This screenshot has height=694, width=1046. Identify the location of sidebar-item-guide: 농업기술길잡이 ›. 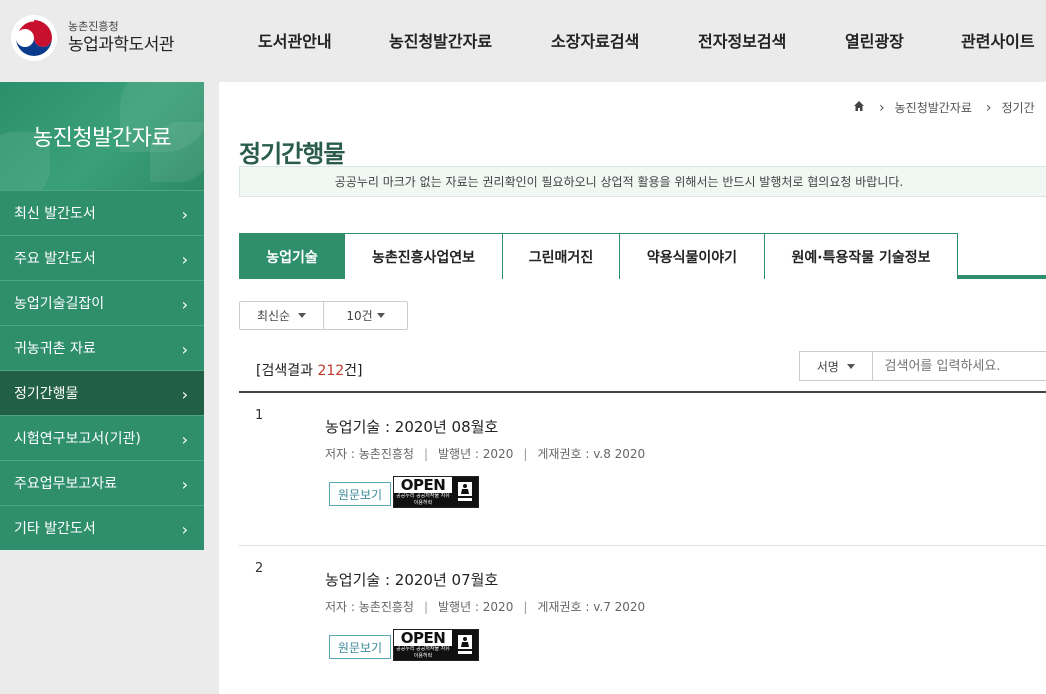
(102, 302).